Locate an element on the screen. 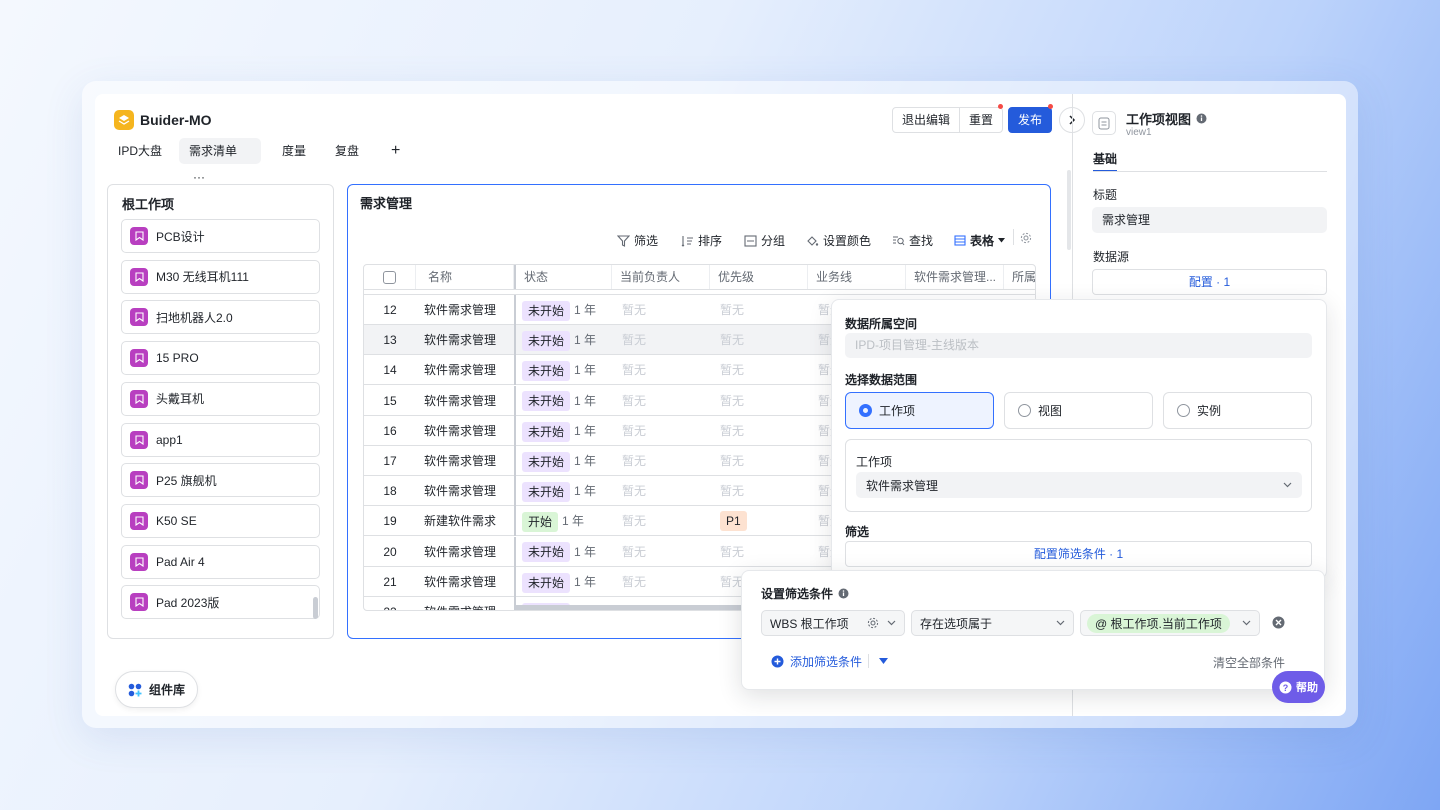 The height and width of the screenshot is (810, 1440). root-workitem-card: 头戴耳机 is located at coordinates (220, 398).